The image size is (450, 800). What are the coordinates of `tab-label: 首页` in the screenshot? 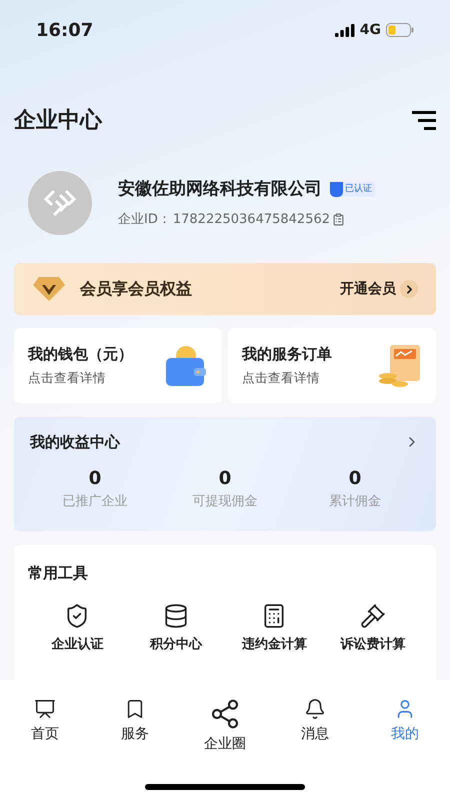 It's located at (45, 734).